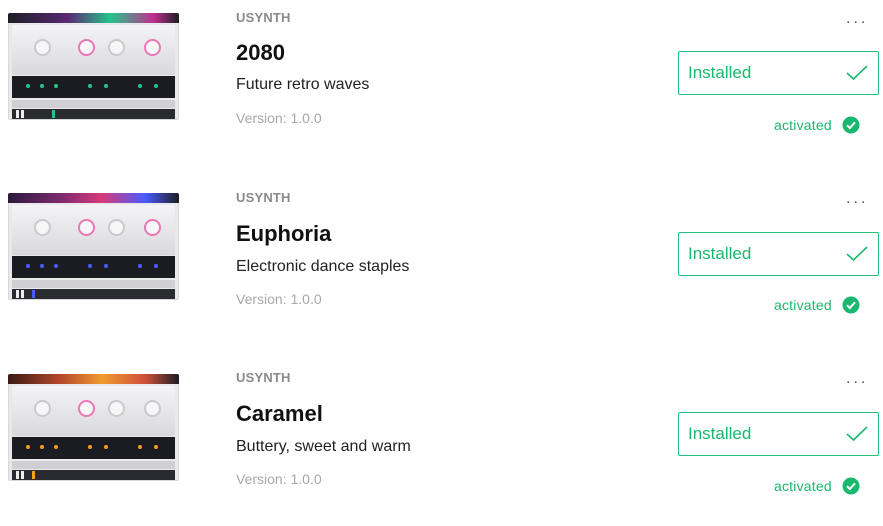  What do you see at coordinates (323, 266) in the screenshot?
I see `product-description: Electronic dance staples` at bounding box center [323, 266].